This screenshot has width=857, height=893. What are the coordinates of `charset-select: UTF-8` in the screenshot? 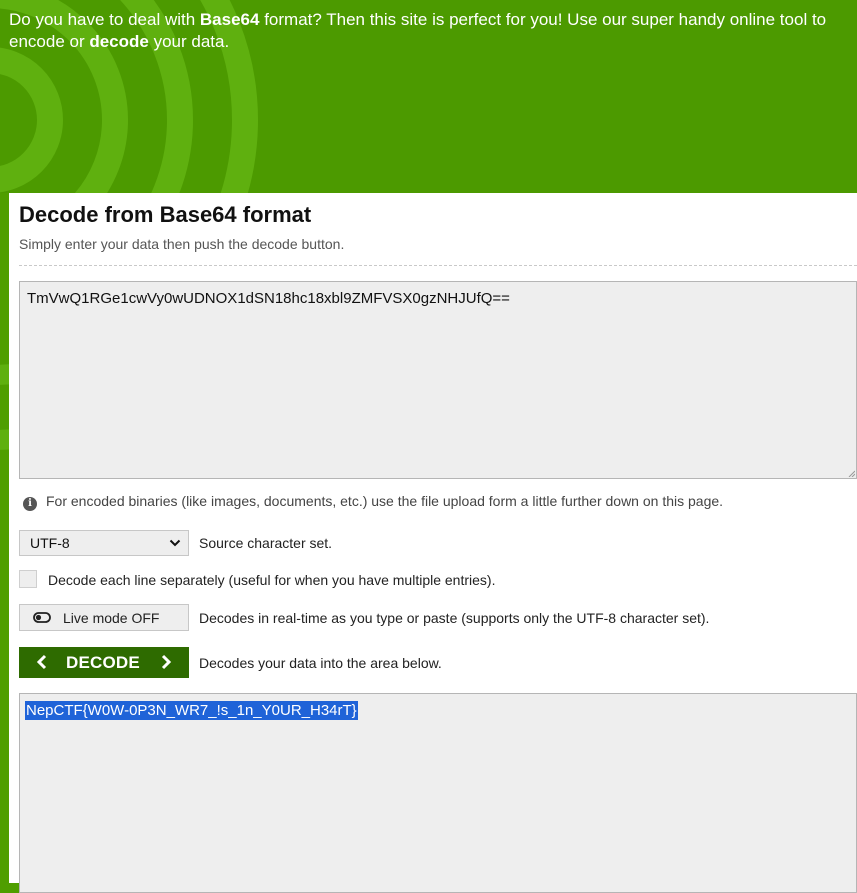 It's located at (104, 543).